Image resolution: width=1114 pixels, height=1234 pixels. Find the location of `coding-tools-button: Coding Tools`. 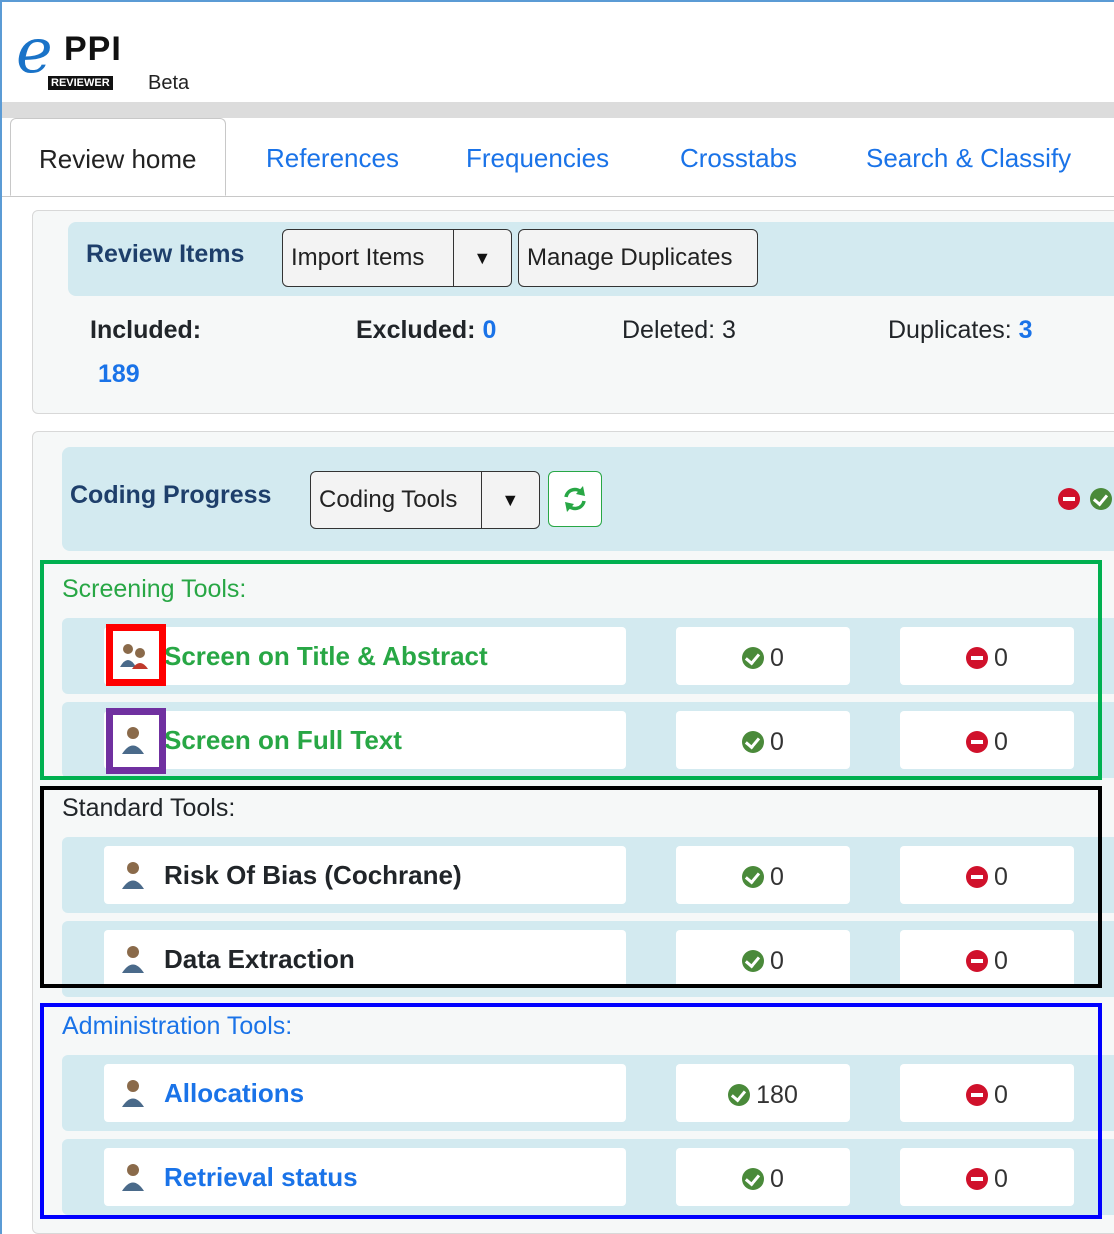

coding-tools-button: Coding Tools is located at coordinates (396, 500).